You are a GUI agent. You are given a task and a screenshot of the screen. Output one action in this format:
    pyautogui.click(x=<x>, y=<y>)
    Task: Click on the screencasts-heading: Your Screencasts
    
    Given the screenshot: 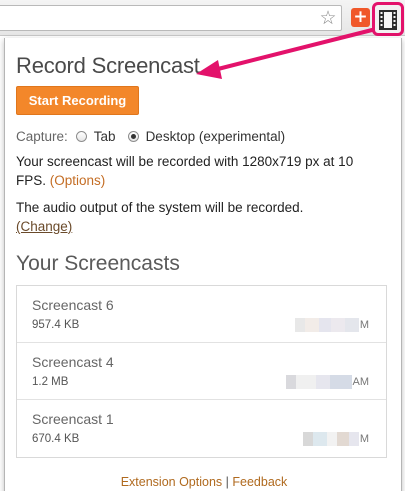 What is the action you would take?
    pyautogui.click(x=98, y=263)
    